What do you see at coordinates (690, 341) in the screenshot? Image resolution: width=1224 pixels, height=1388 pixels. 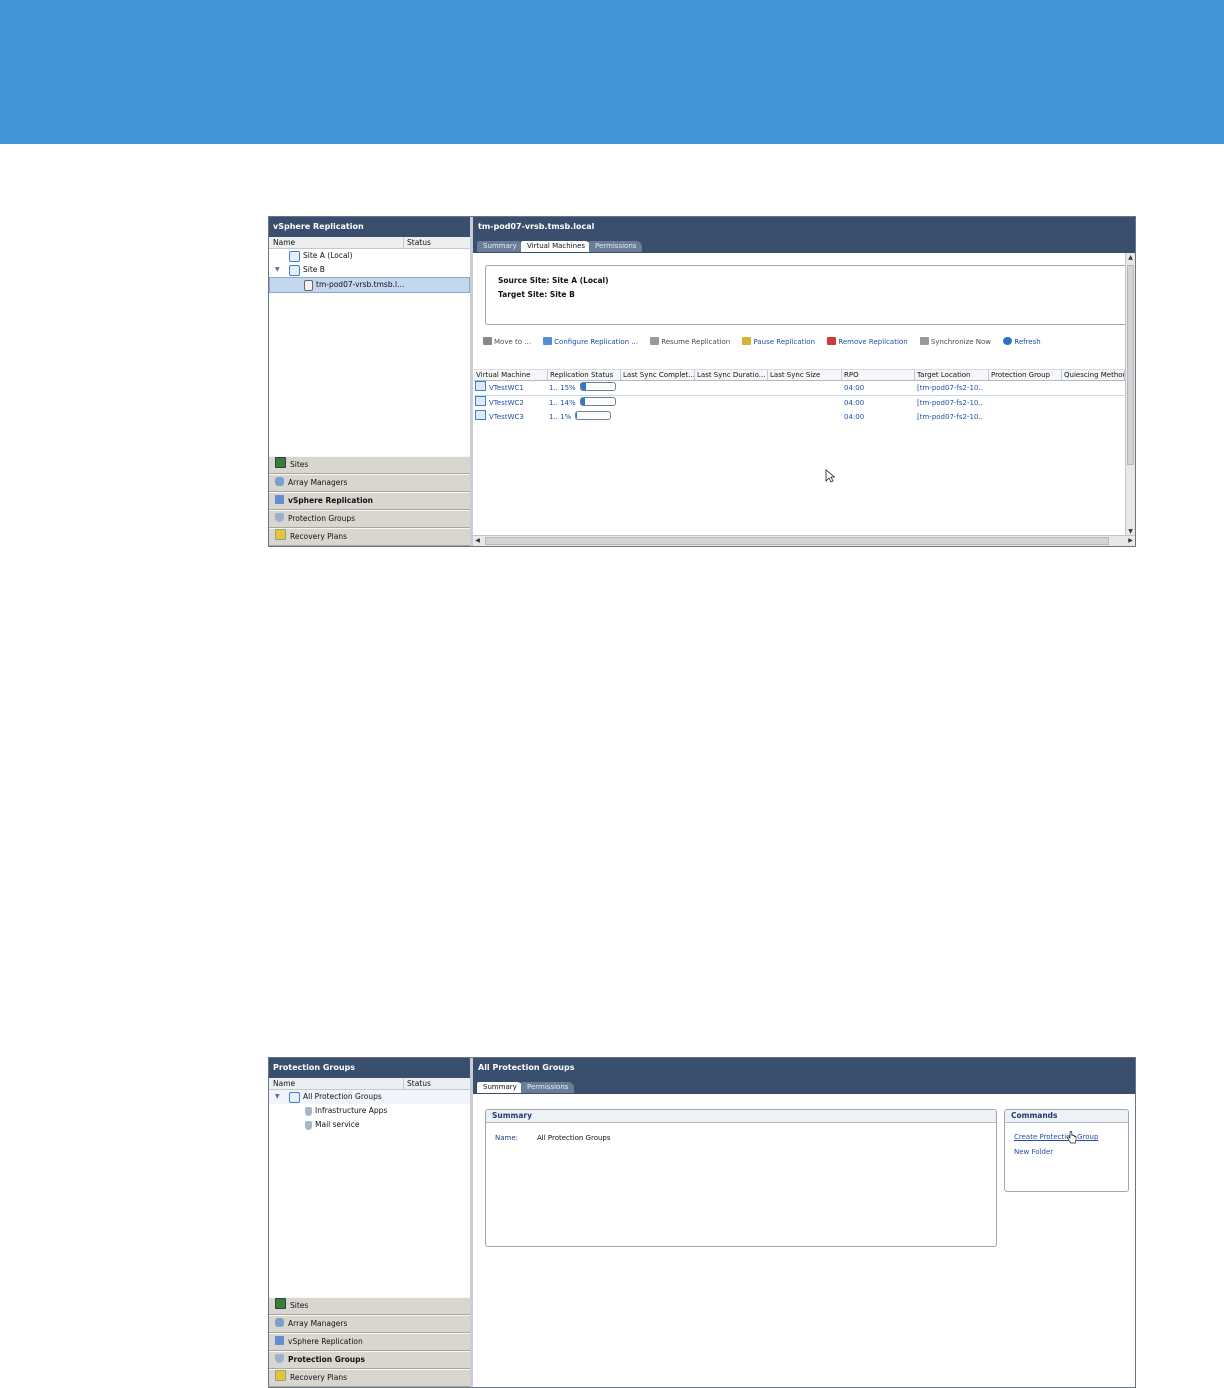 I see `resume-replication-button: Resume Replication` at bounding box center [690, 341].